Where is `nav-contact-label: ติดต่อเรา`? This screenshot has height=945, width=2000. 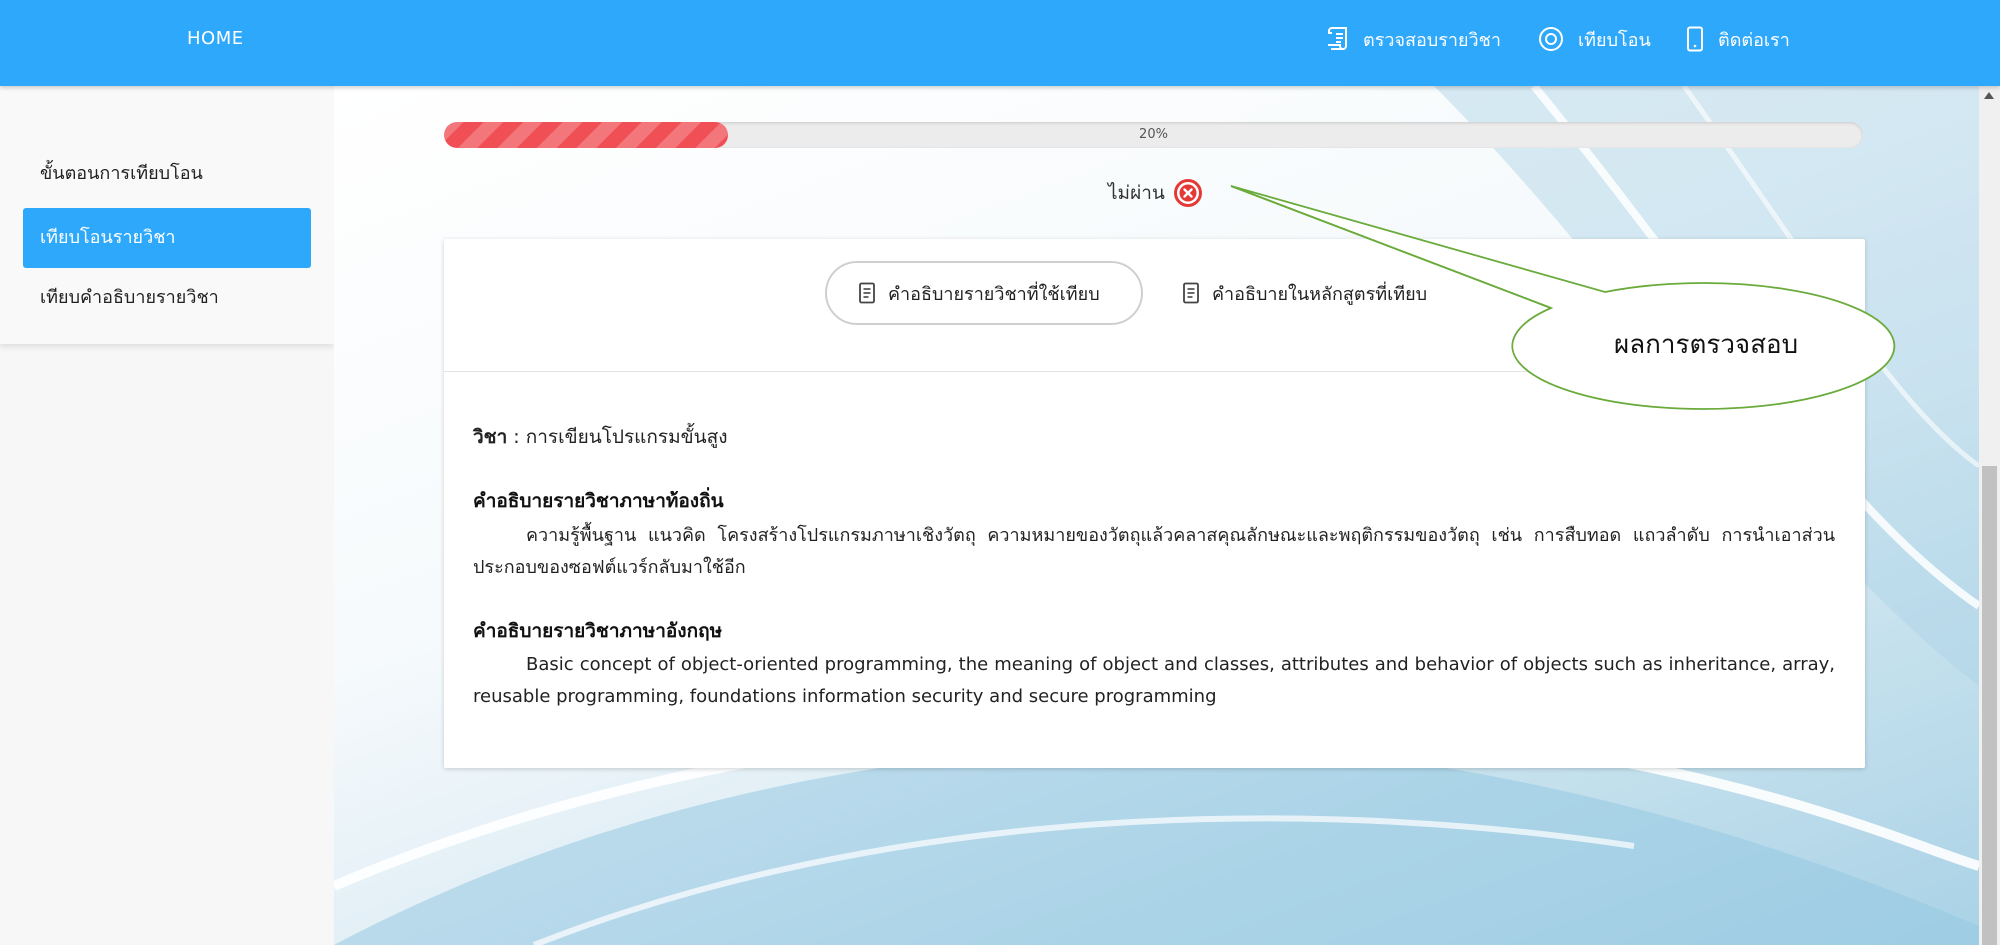 nav-contact-label: ติดต่อเรา is located at coordinates (1754, 40).